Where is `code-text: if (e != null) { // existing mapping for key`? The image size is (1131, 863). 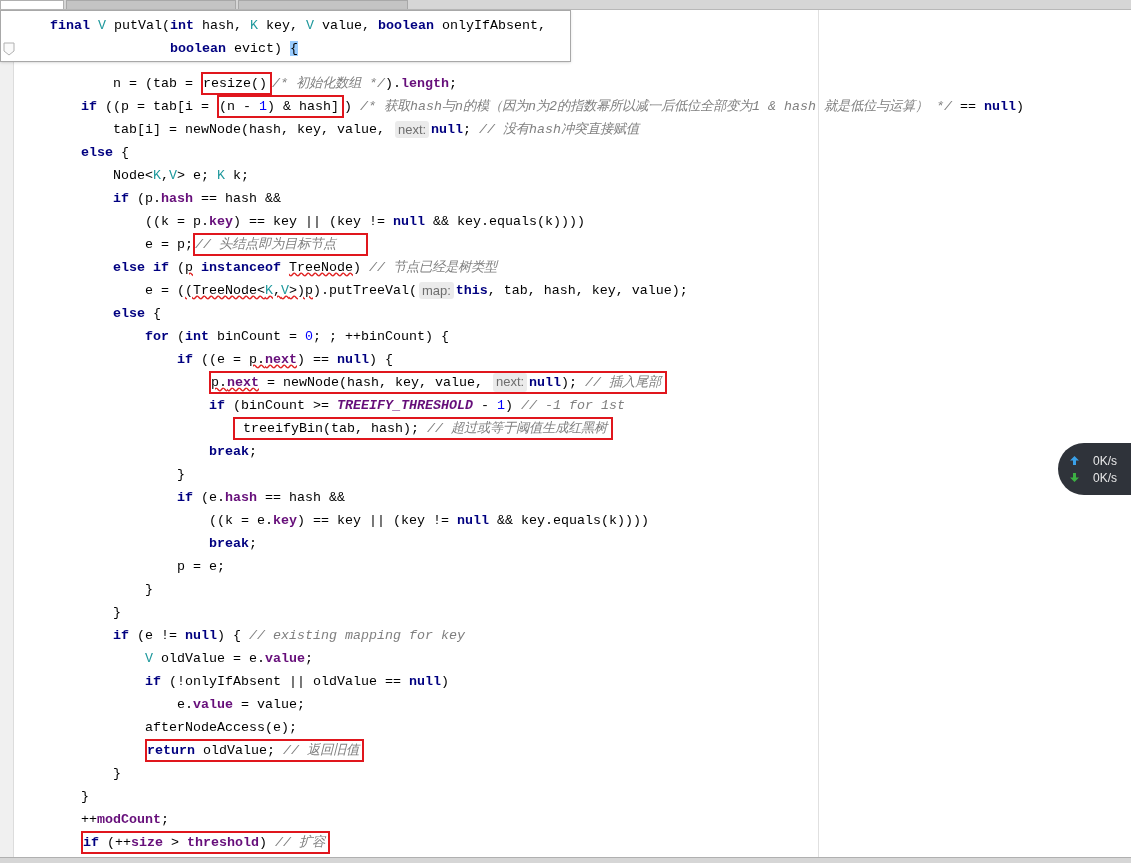 code-text: if (e != null) { // existing mapping for key is located at coordinates (289, 635).